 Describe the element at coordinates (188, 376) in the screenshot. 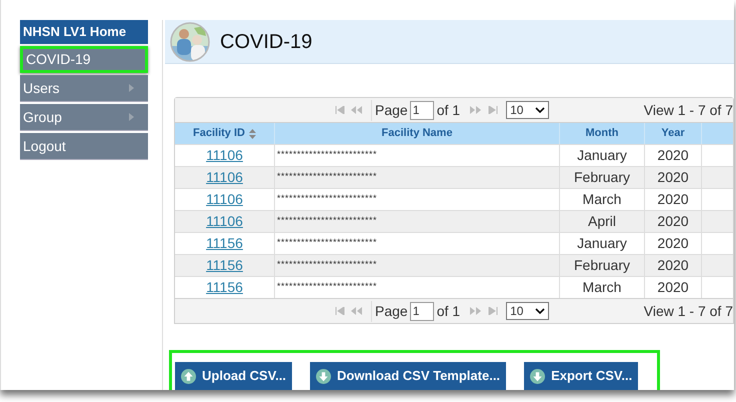

I see `upload-icon` at that location.